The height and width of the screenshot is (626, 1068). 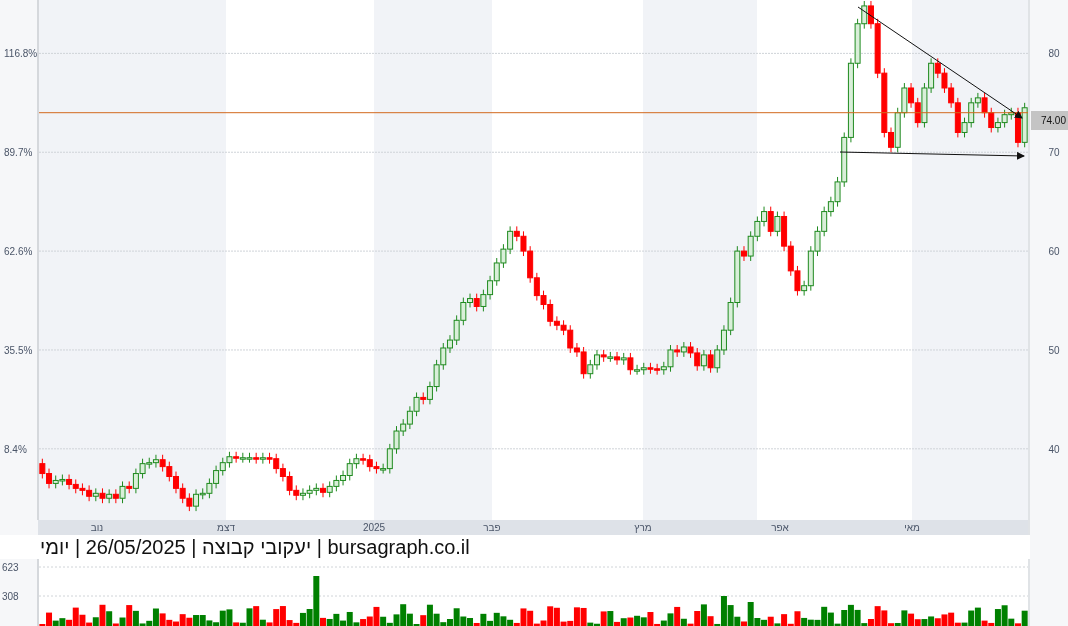 I want to click on chart-caption: bursagraph.co.il | יעקובי קבוצה | 26/05/2025 | יומי, so click(x=255, y=547).